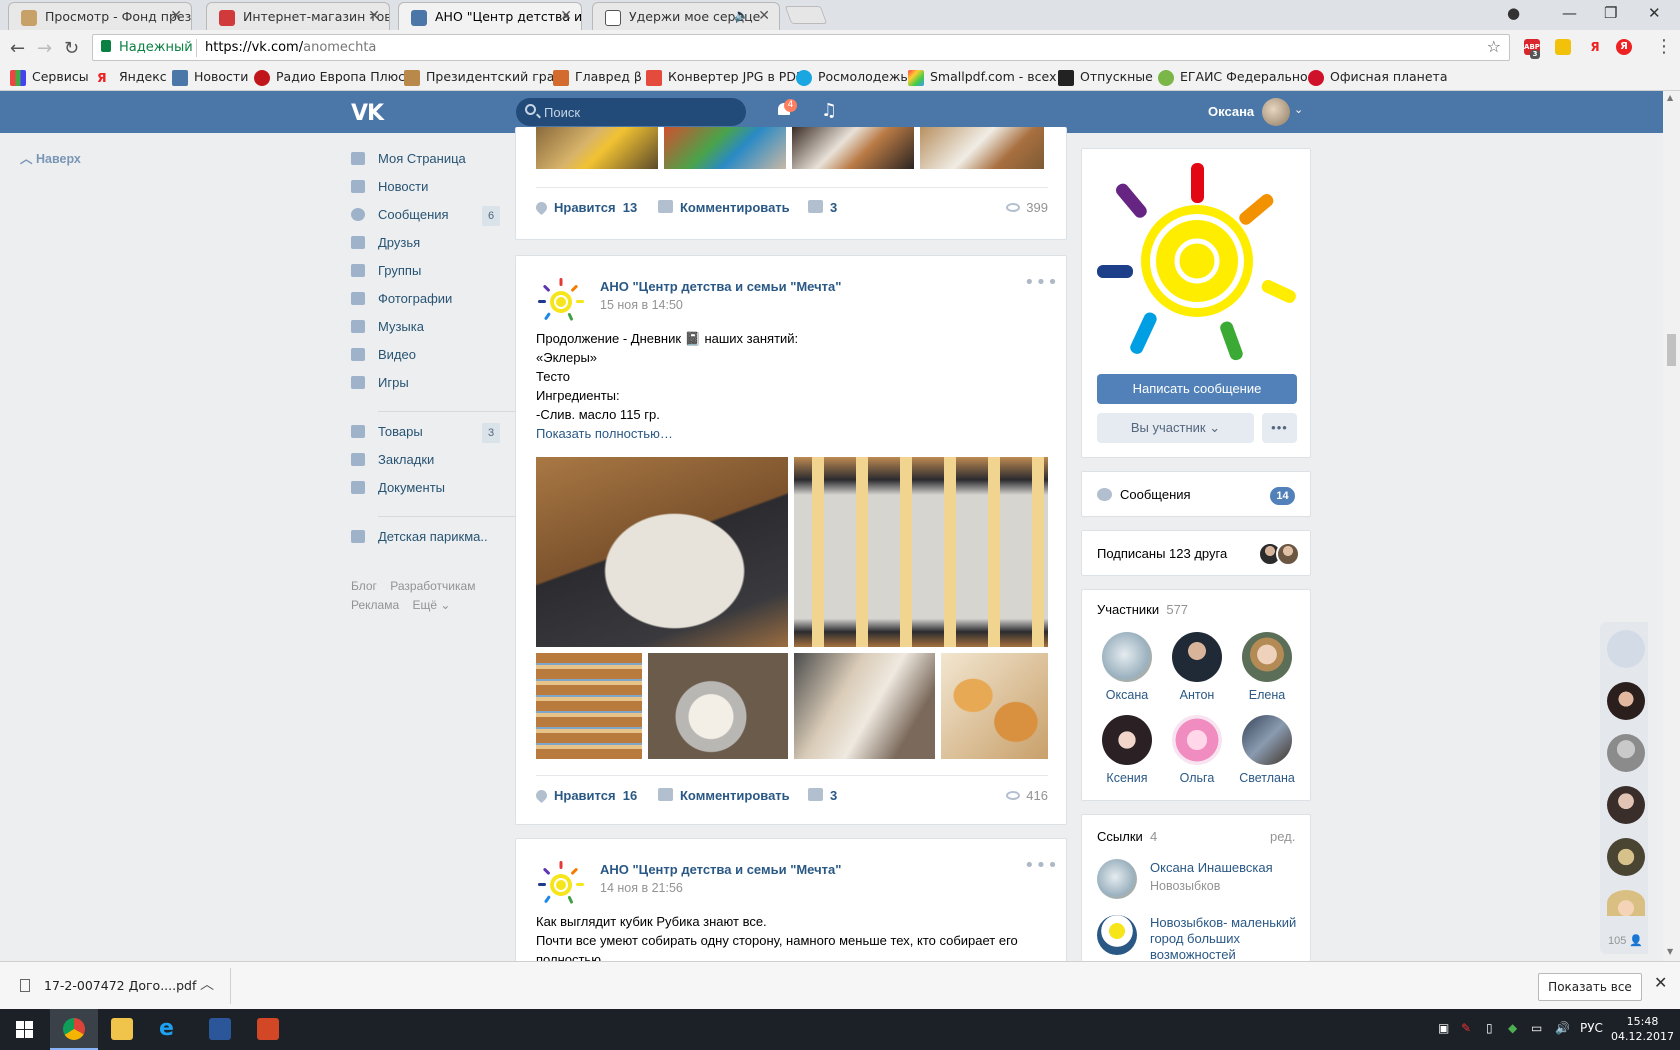  What do you see at coordinates (108, 985) in the screenshot?
I see `downloaded-file: 17-2-007472 Дого....pdf` at bounding box center [108, 985].